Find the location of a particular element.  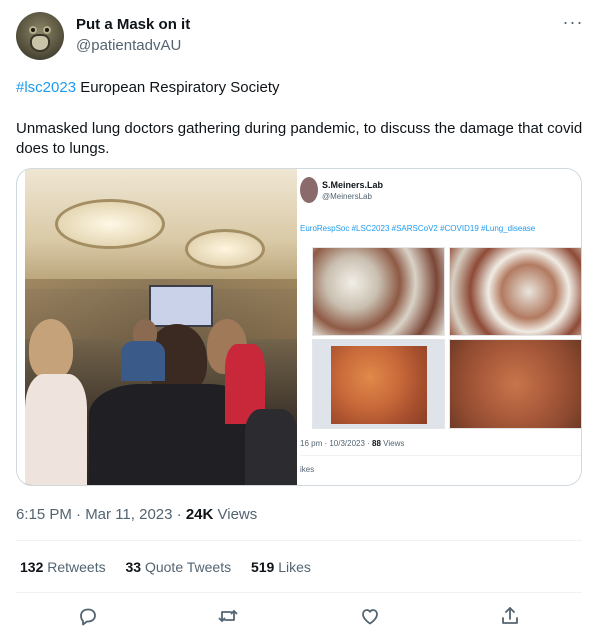

action-bar is located at coordinates (299, 616).